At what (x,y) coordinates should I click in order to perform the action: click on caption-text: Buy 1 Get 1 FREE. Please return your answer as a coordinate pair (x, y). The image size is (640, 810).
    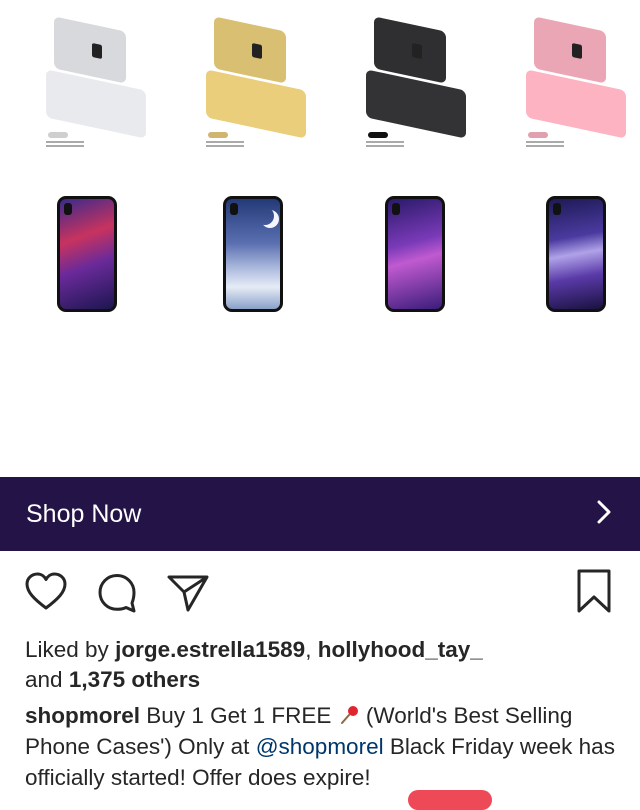
    Looking at the image, I should click on (239, 715).